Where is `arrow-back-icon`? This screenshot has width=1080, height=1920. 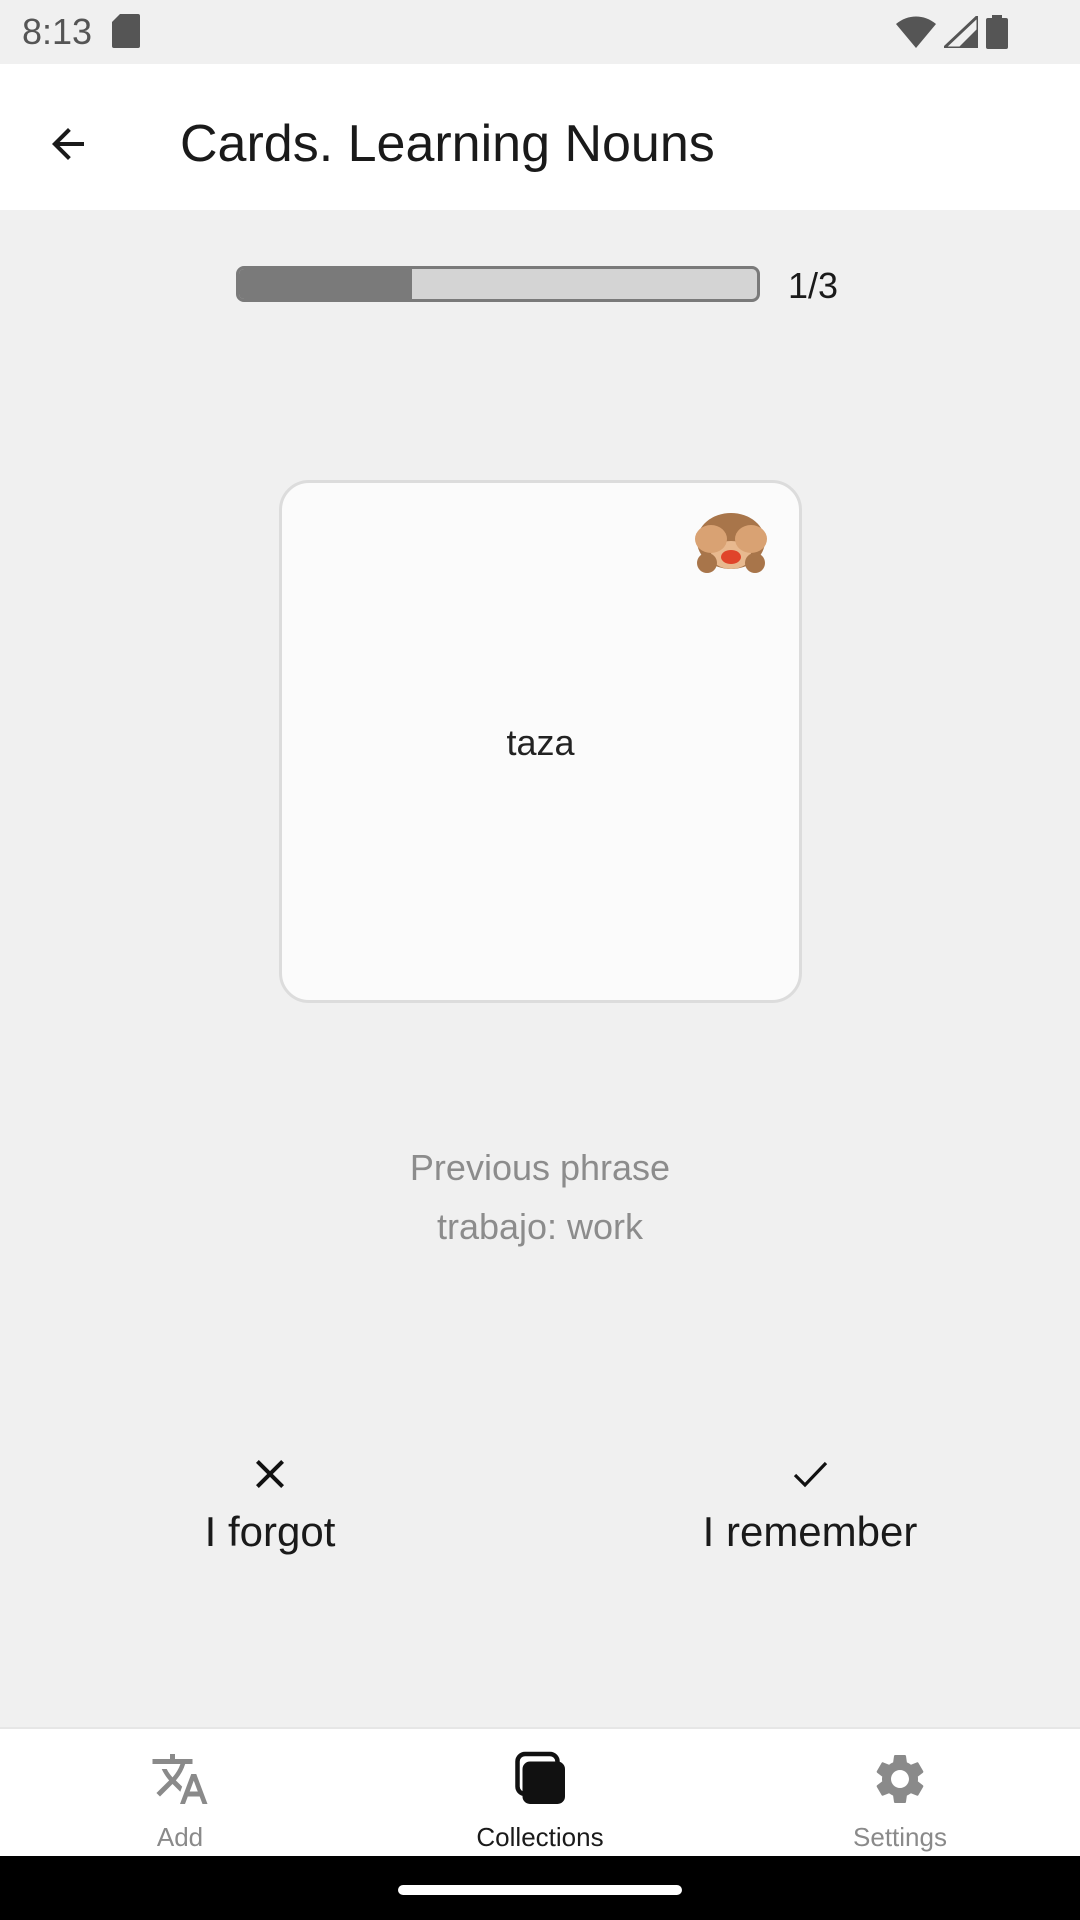 arrow-back-icon is located at coordinates (68, 144).